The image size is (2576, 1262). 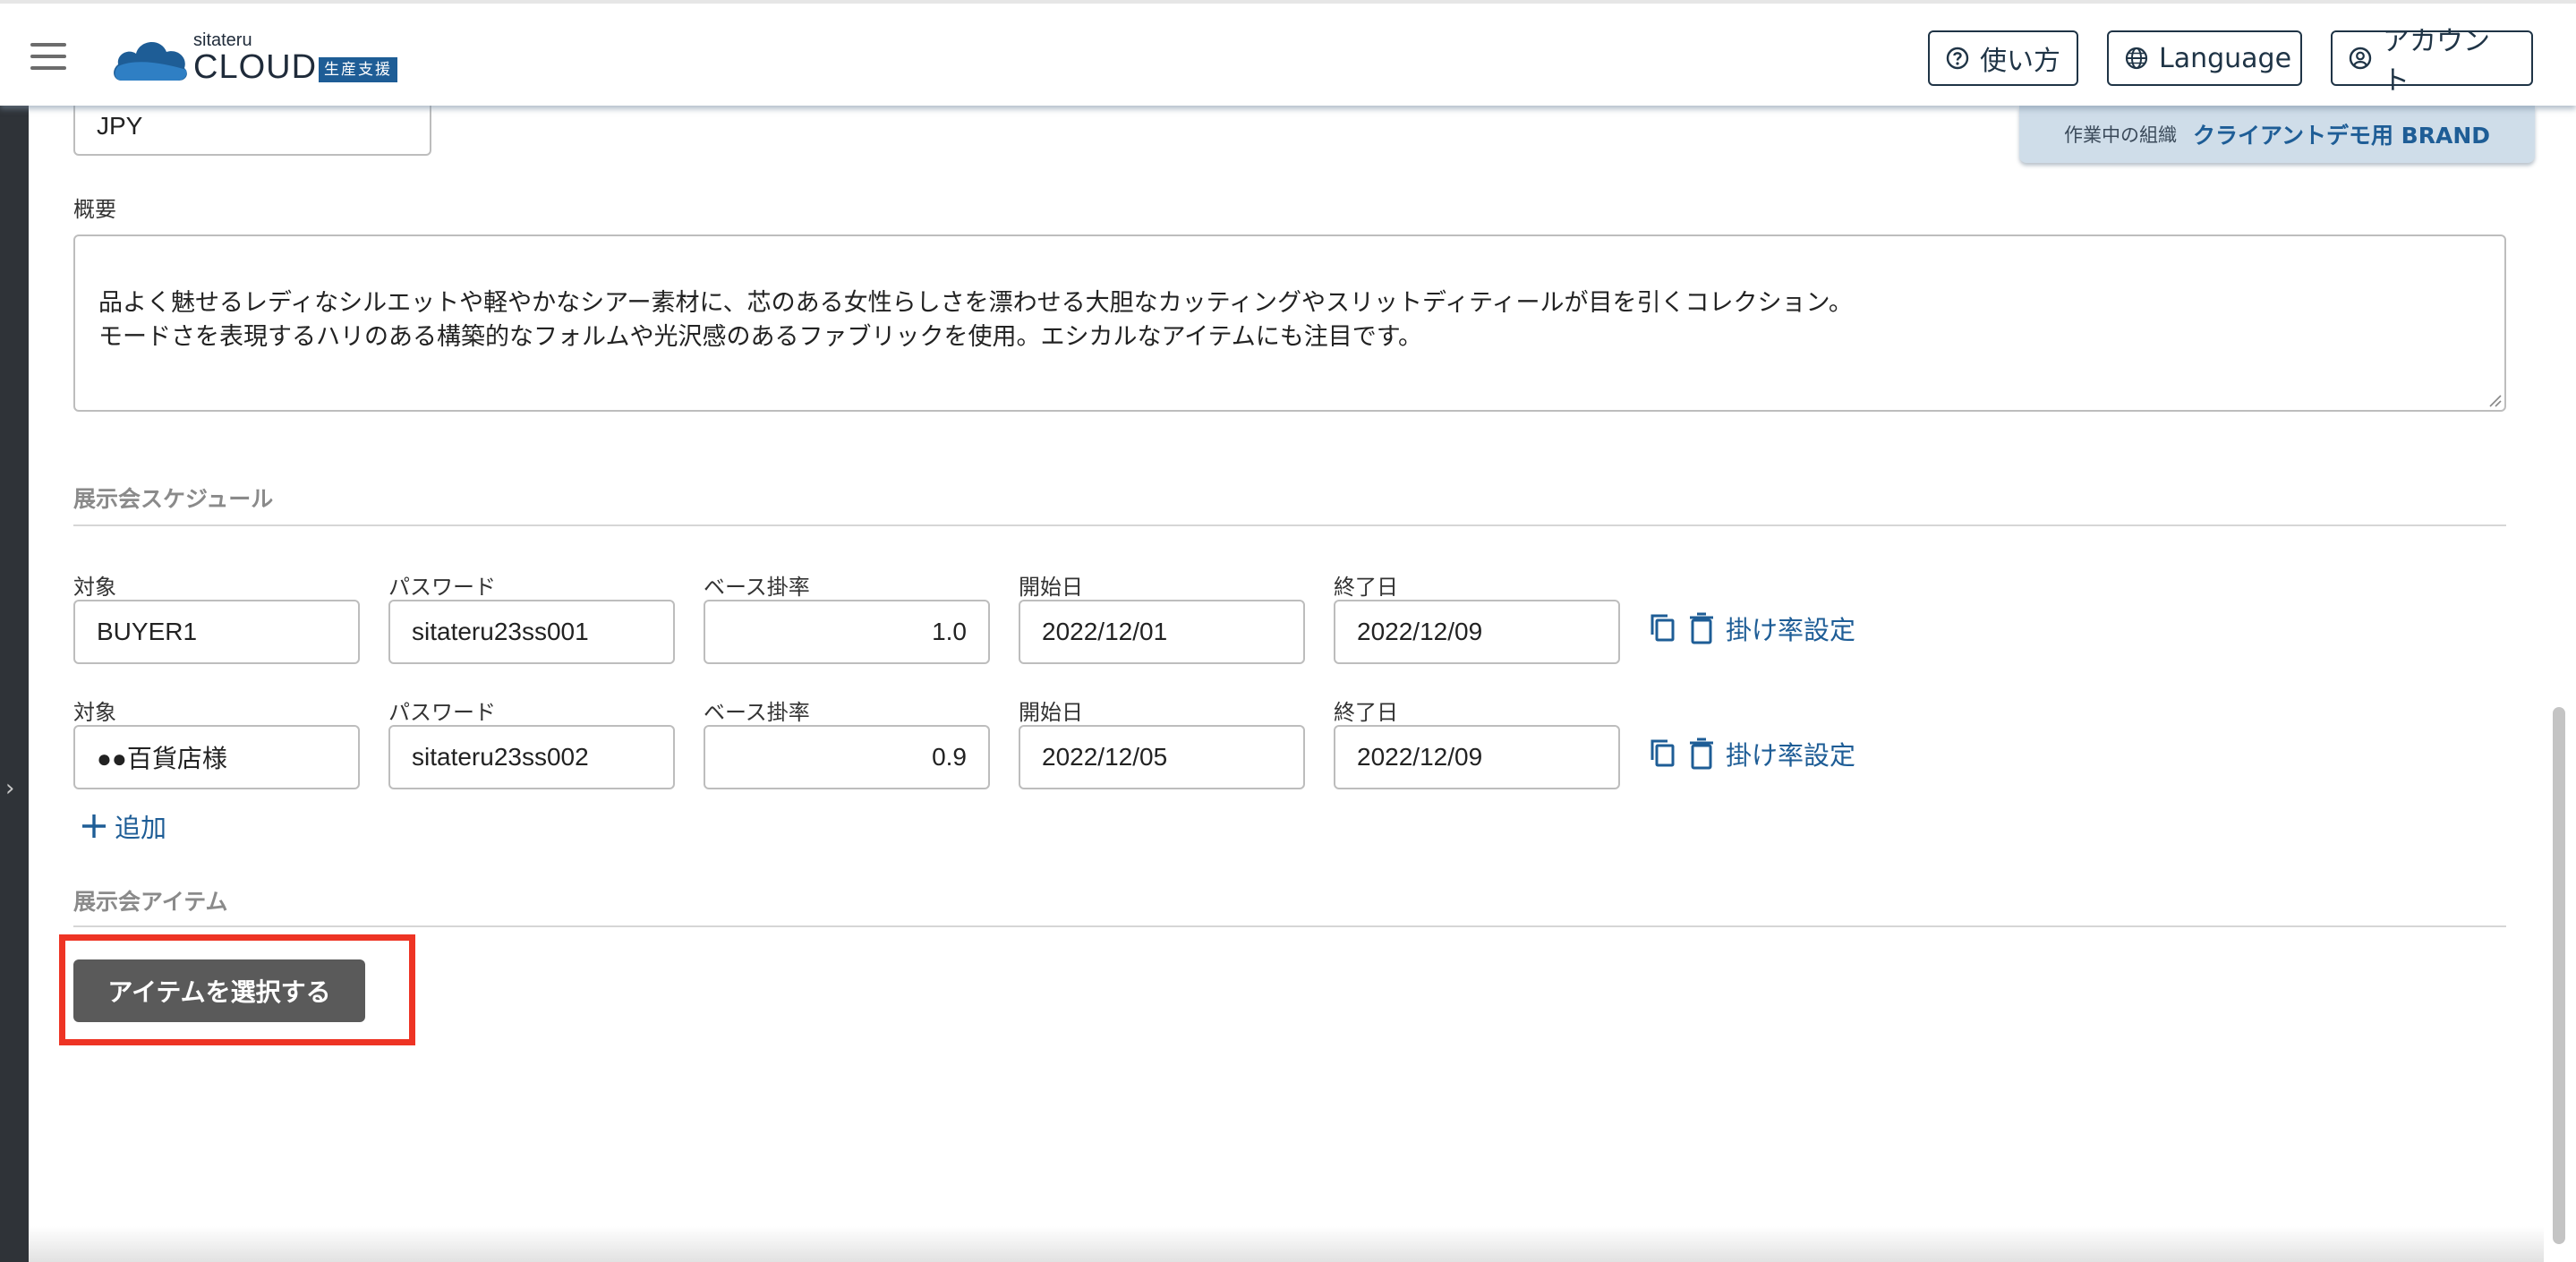 I want to click on organization-label: 作業中の組織, so click(x=2120, y=135).